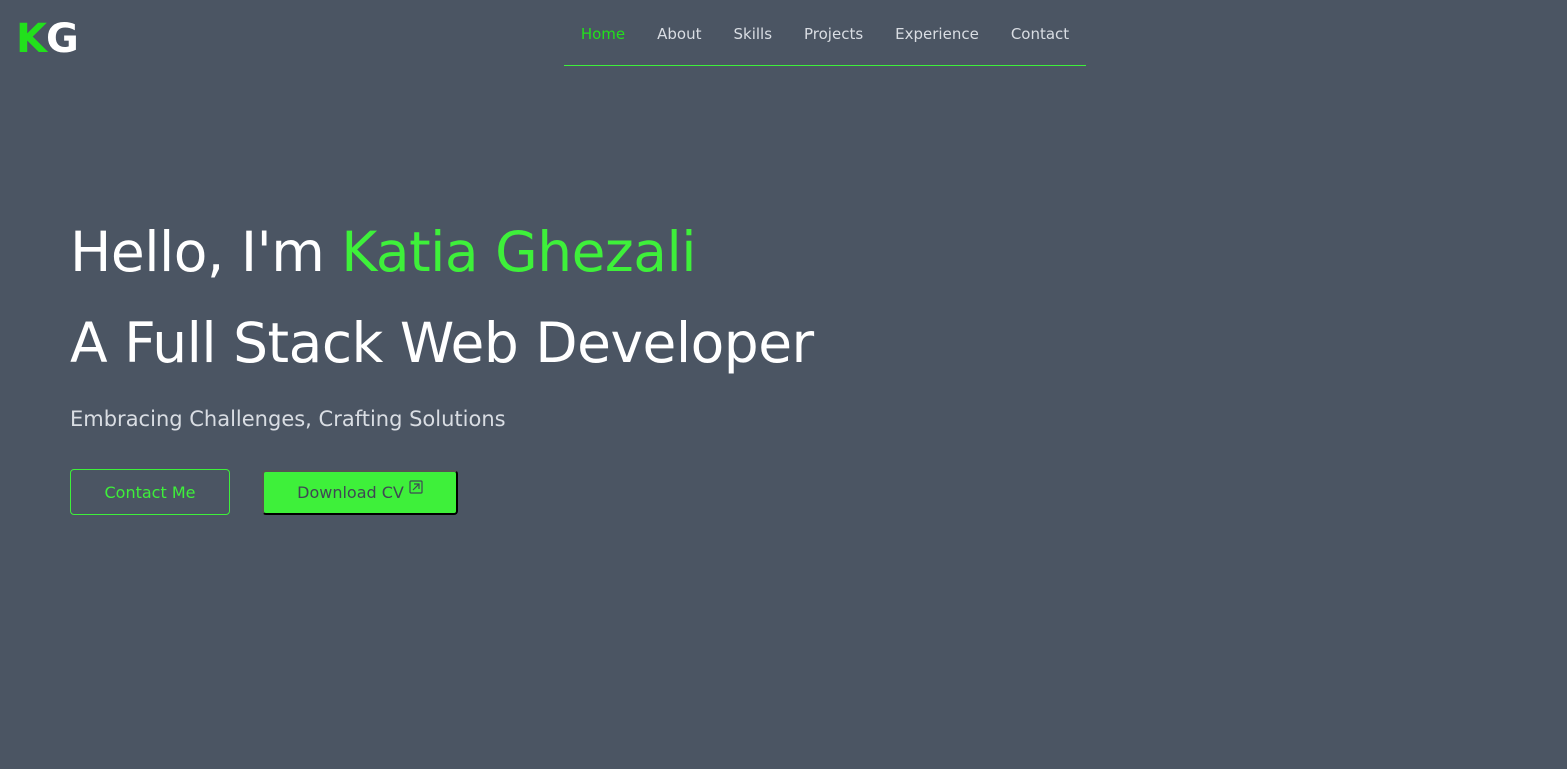 This screenshot has height=769, width=1567. I want to click on logo-letter-k: K, so click(31, 39).